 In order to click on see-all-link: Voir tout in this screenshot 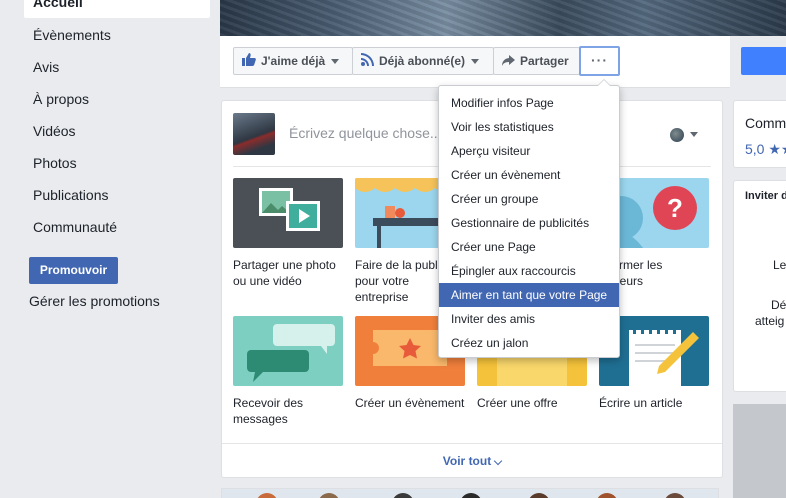, I will do `click(472, 455)`.